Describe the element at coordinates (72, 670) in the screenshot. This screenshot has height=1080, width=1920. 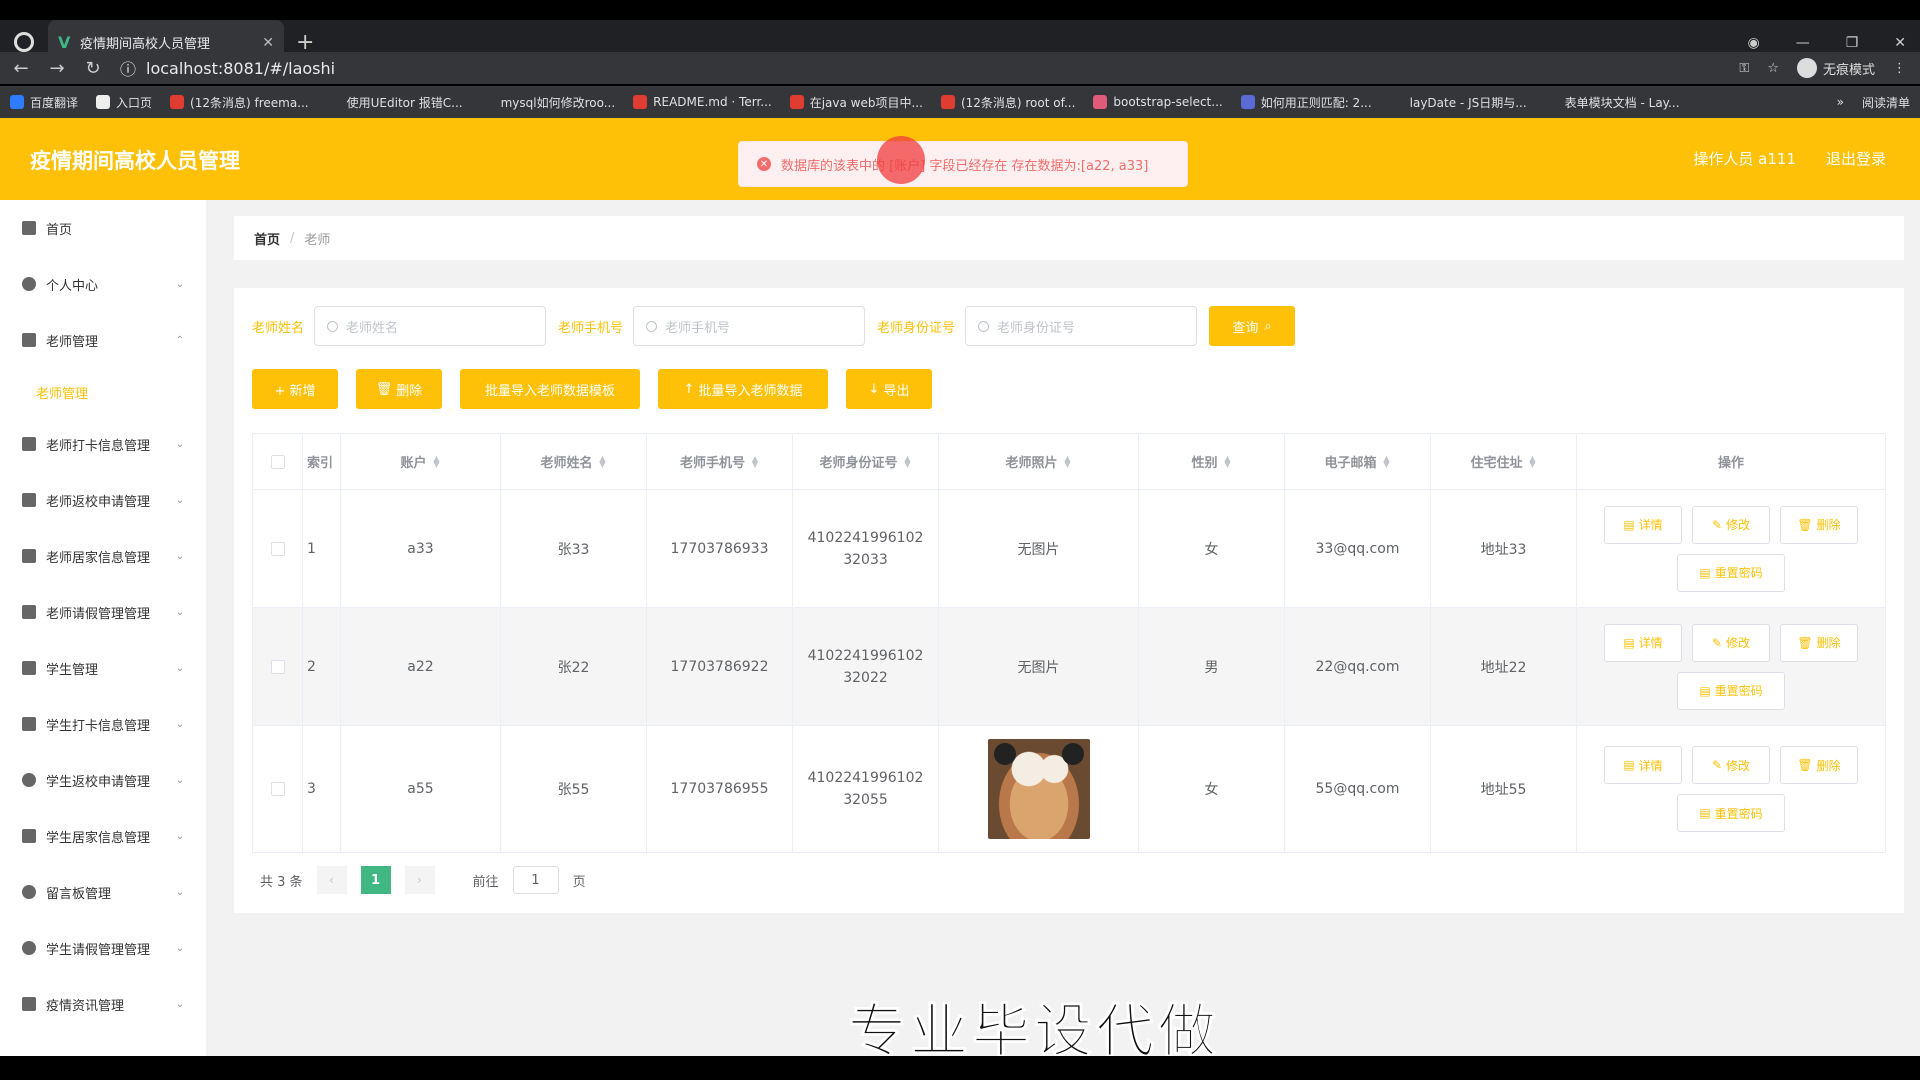
I see `sidebar-item-label: 学生管理` at that location.